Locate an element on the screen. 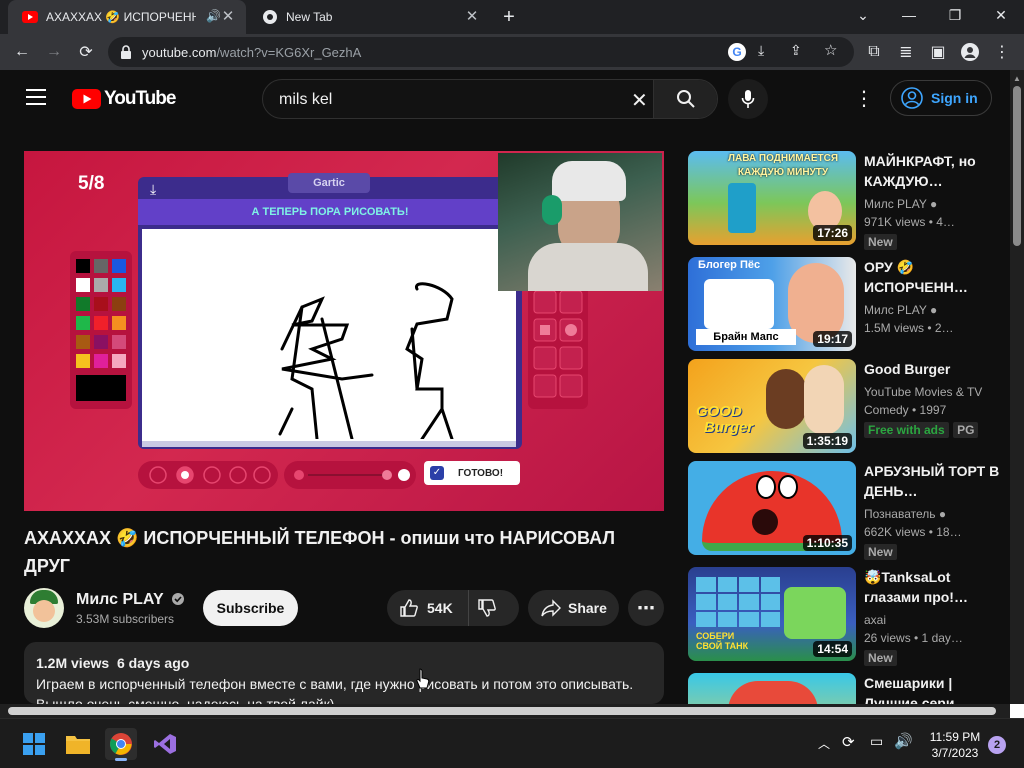 Image resolution: width=1024 pixels, height=768 pixels. video-thumbnail: СОБЕРИ СВОЙ ТАНК 14:54 is located at coordinates (772, 614).